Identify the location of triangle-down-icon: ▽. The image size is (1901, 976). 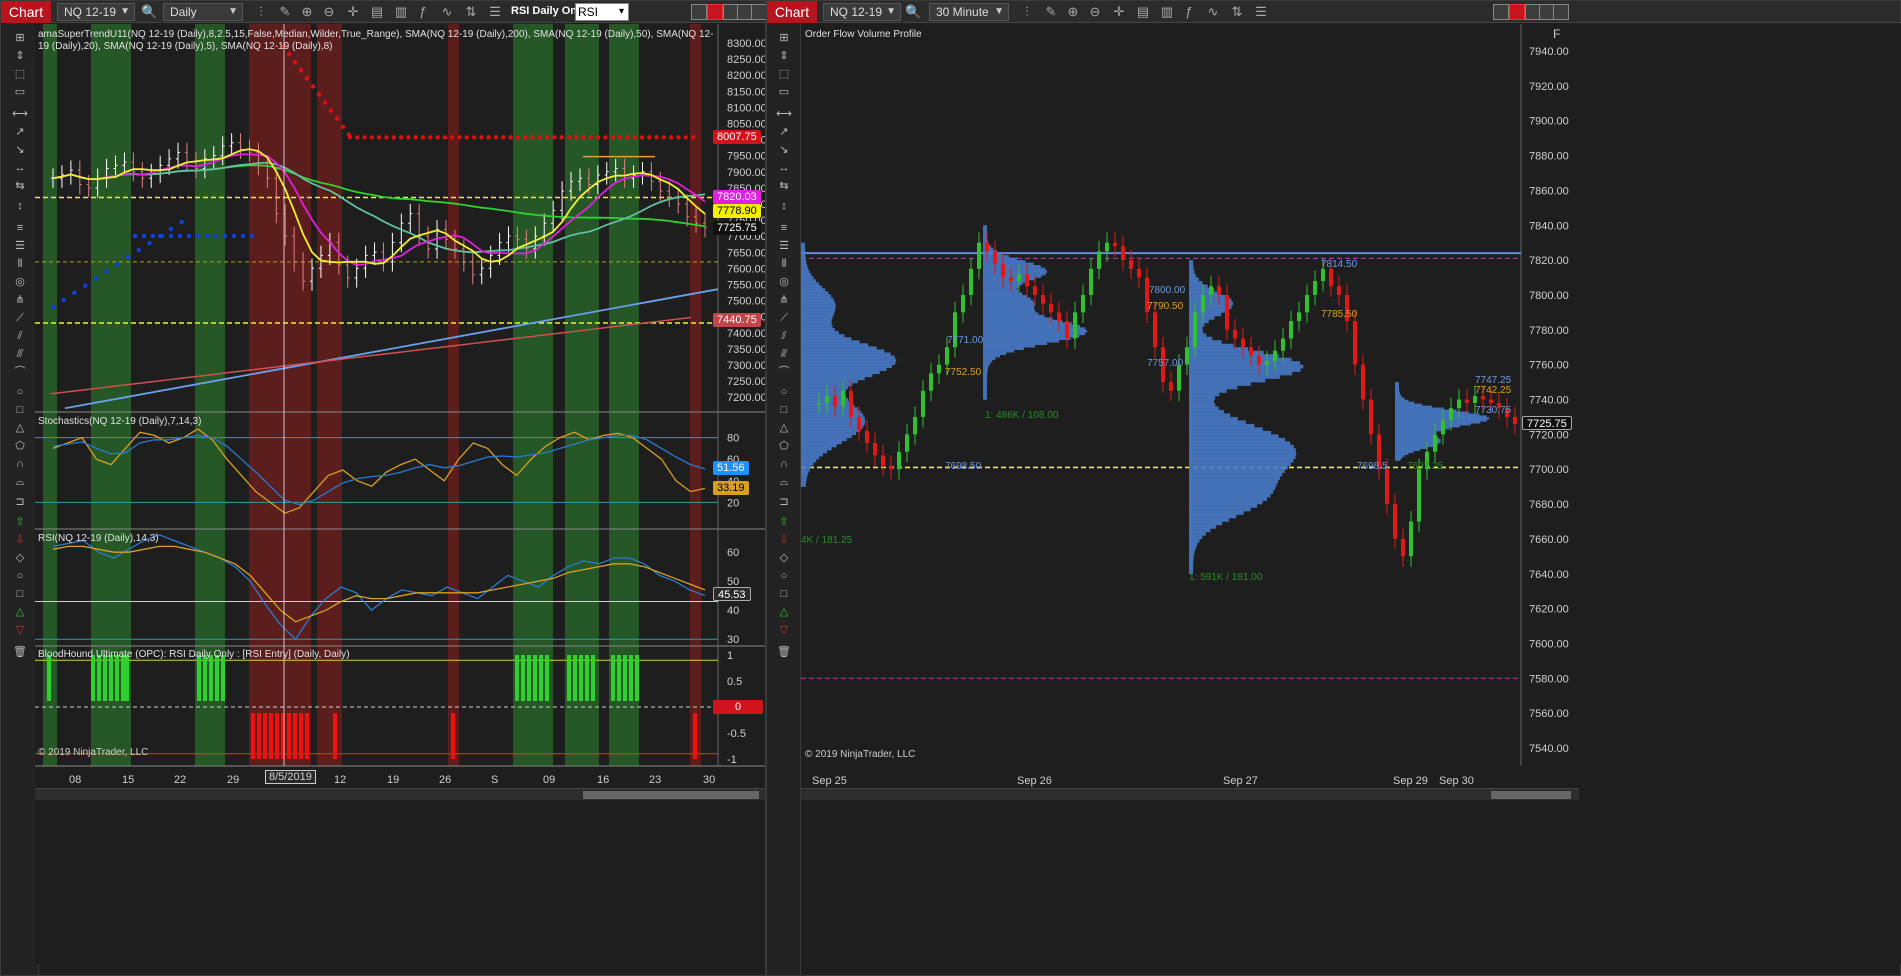
(784, 630).